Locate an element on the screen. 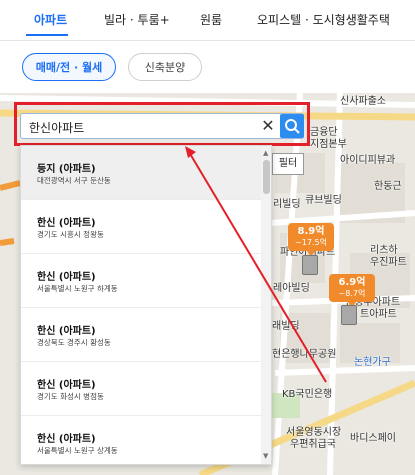  tab-oneroom: 원룸 is located at coordinates (211, 19).